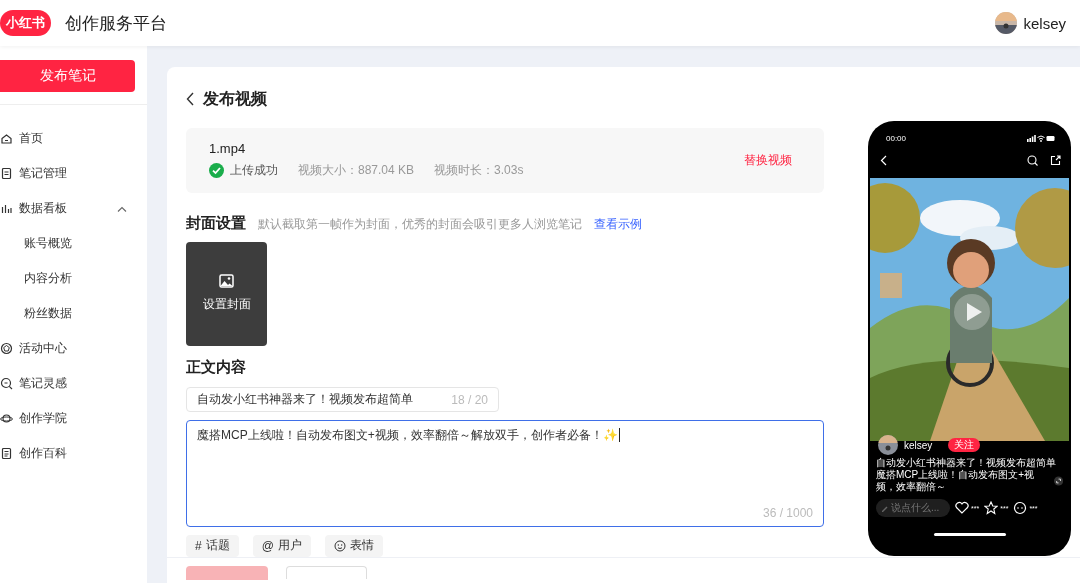 This screenshot has width=1080, height=583. I want to click on image-icon, so click(226, 281).